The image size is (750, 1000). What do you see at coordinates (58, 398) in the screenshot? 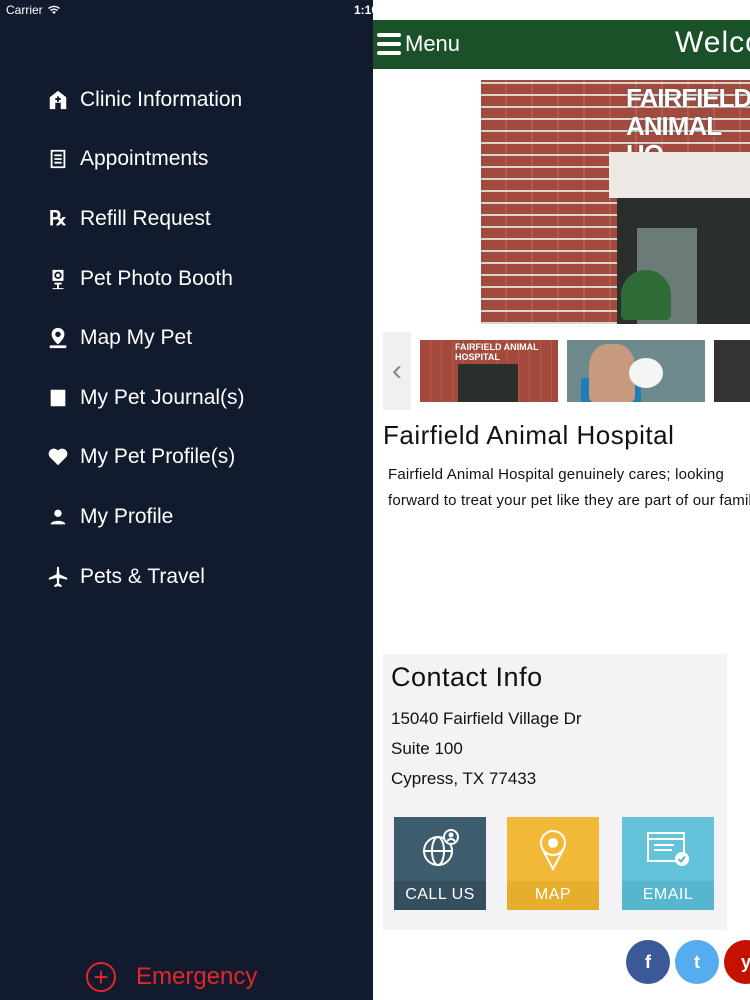
I see `journal-icon` at bounding box center [58, 398].